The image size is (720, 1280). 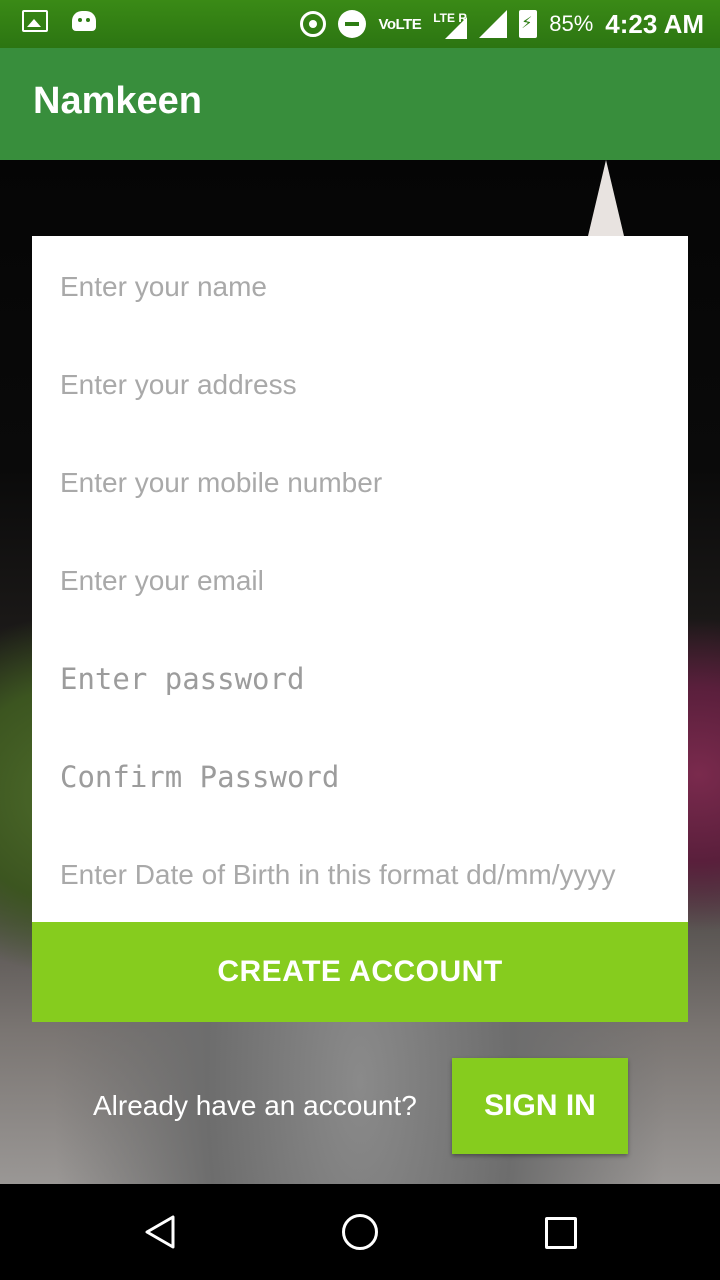 I want to click on home-icon, so click(x=360, y=1232).